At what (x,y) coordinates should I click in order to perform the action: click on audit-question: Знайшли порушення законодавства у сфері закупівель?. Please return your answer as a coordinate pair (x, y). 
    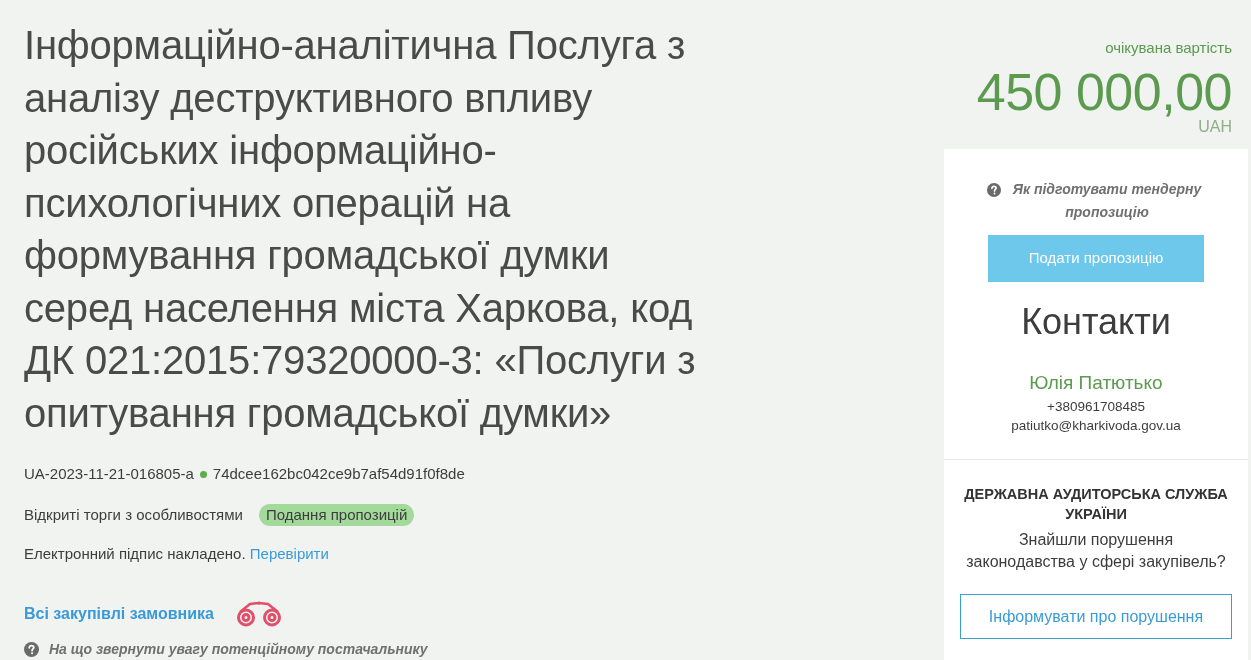
    Looking at the image, I should click on (1096, 551).